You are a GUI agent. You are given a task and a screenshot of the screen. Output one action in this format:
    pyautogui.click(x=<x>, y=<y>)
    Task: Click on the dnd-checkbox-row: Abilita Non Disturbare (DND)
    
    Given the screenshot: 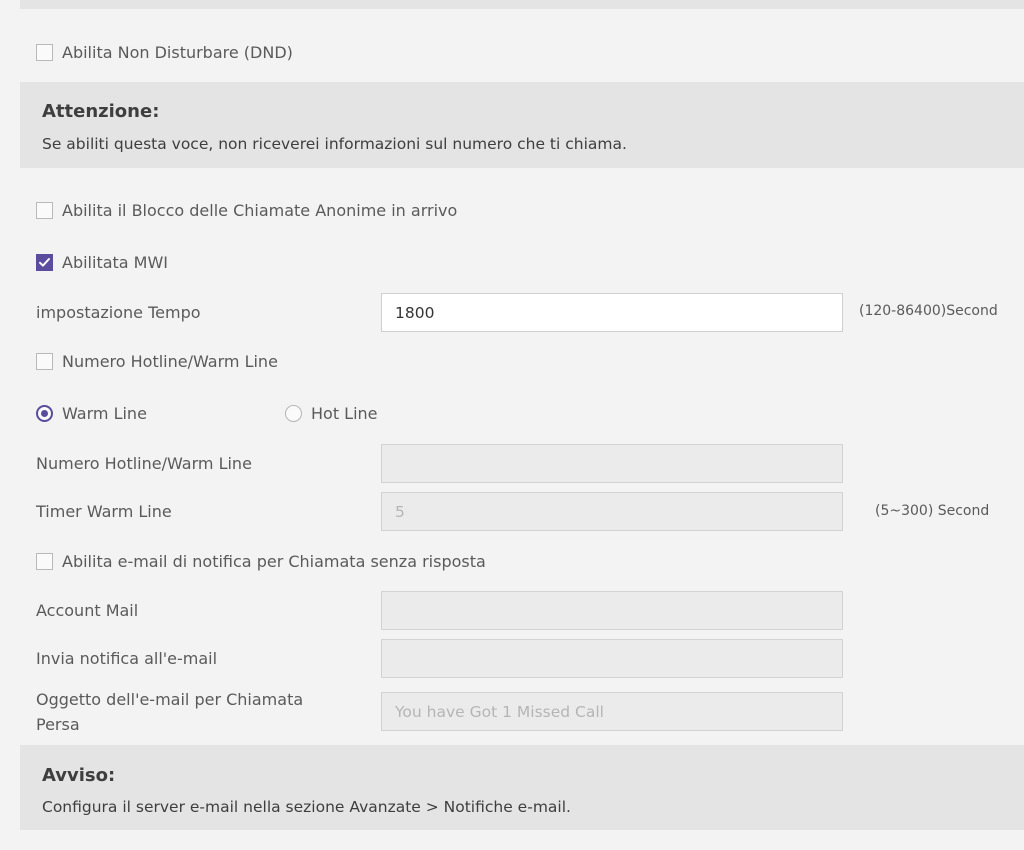 What is the action you would take?
    pyautogui.click(x=164, y=52)
    